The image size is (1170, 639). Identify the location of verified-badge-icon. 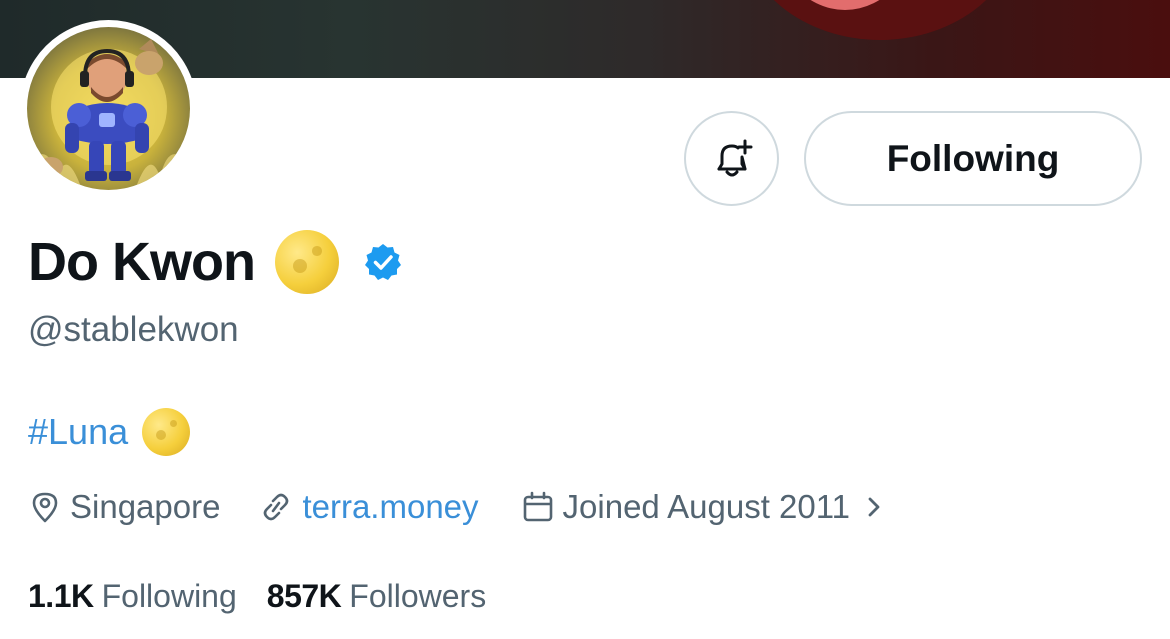
(383, 262).